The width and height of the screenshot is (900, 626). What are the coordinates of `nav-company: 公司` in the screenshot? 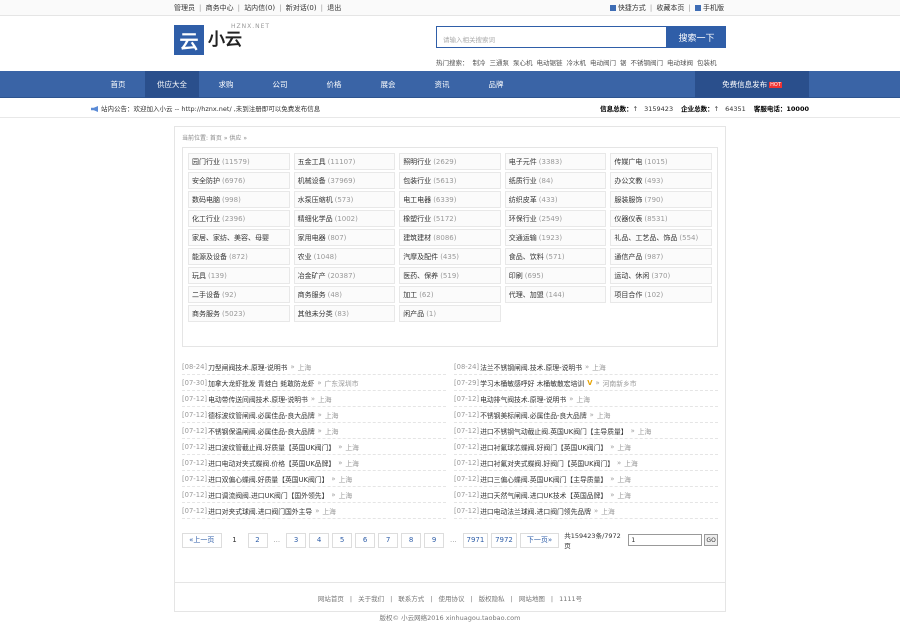 It's located at (280, 84).